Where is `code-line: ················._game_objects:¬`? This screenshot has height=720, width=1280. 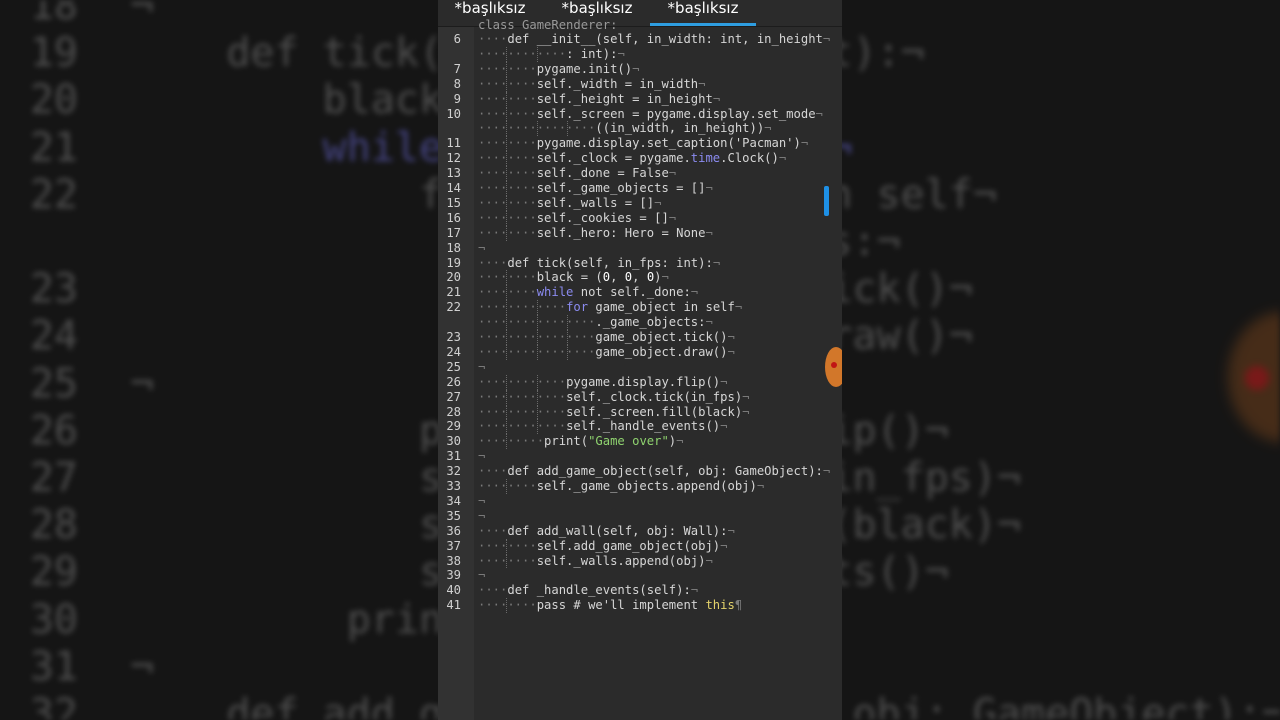 code-line: ················._game_objects:¬ is located at coordinates (595, 322).